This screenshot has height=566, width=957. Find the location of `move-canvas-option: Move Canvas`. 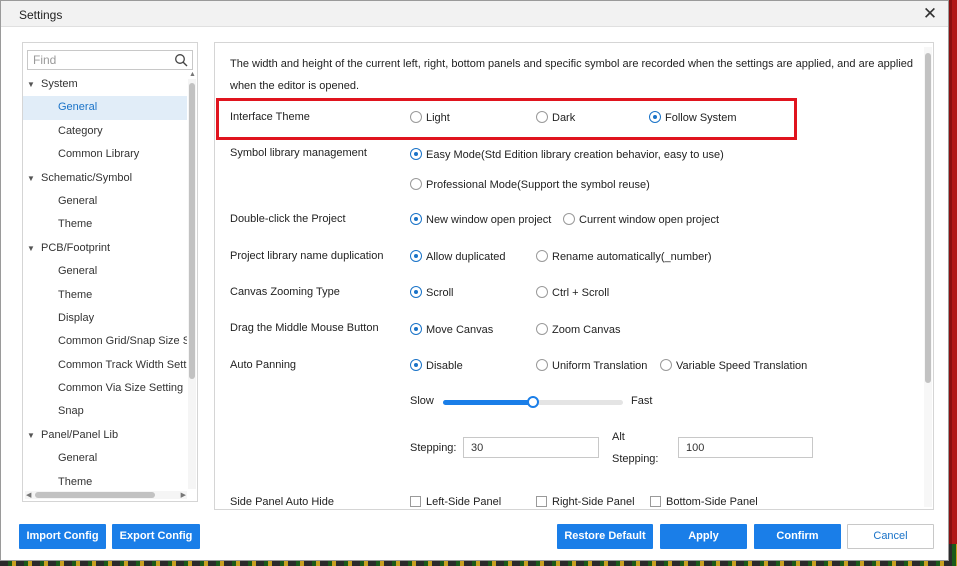

move-canvas-option: Move Canvas is located at coordinates (451, 329).